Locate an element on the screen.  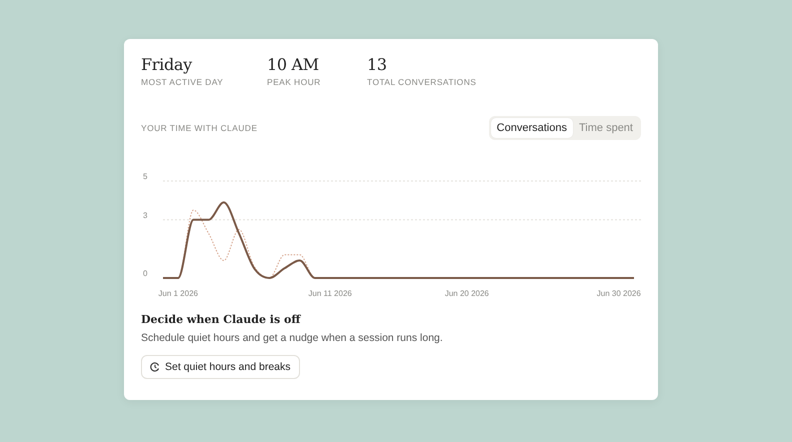
section-heading: Decide when Claude is off is located at coordinates (221, 319).